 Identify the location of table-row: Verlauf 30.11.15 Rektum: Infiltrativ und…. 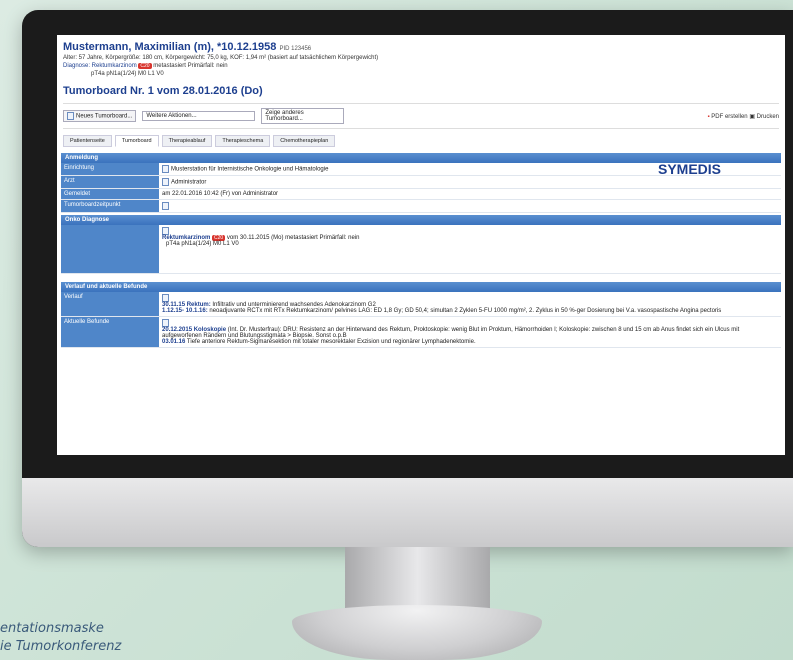
(421, 304).